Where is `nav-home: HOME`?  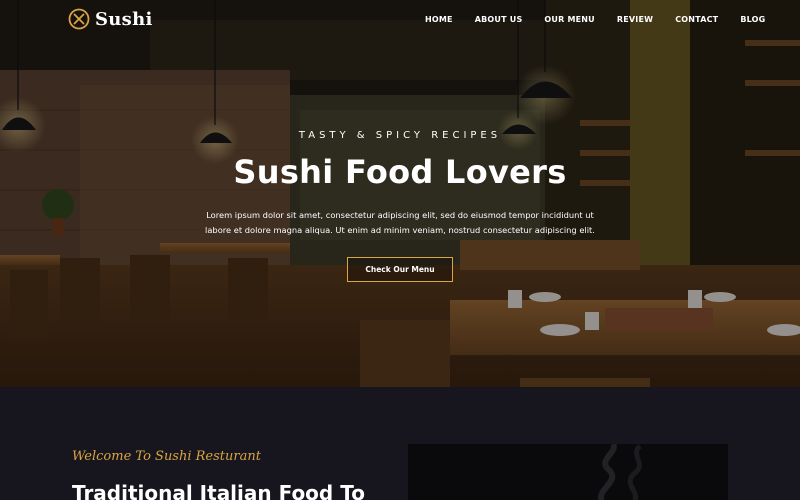 nav-home: HOME is located at coordinates (439, 19).